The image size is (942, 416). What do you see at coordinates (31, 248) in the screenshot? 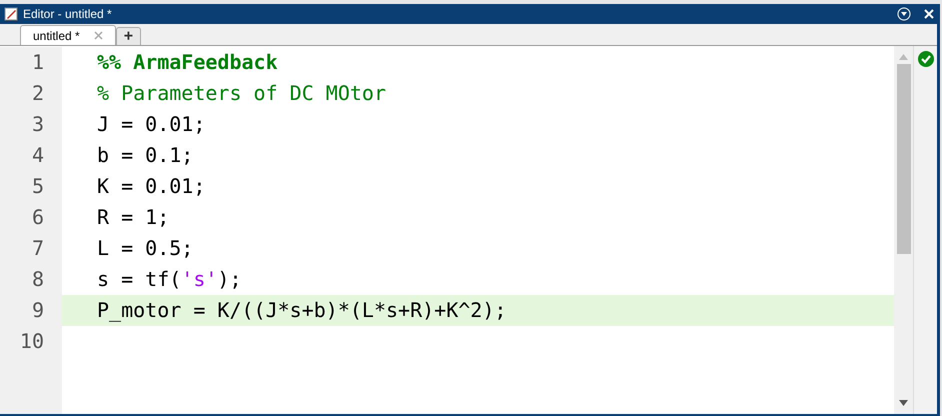
I see `line-number: 7` at bounding box center [31, 248].